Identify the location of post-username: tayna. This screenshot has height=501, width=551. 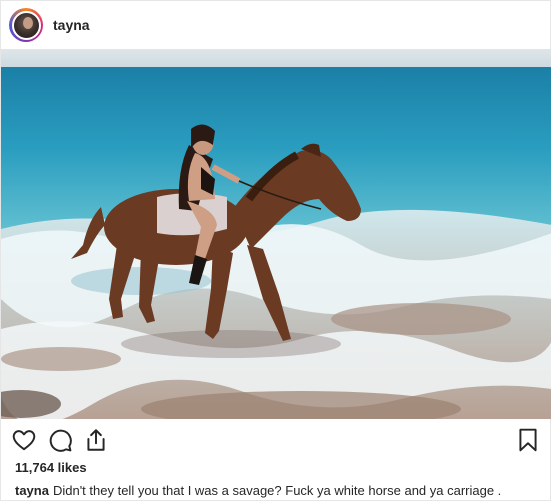
(71, 25).